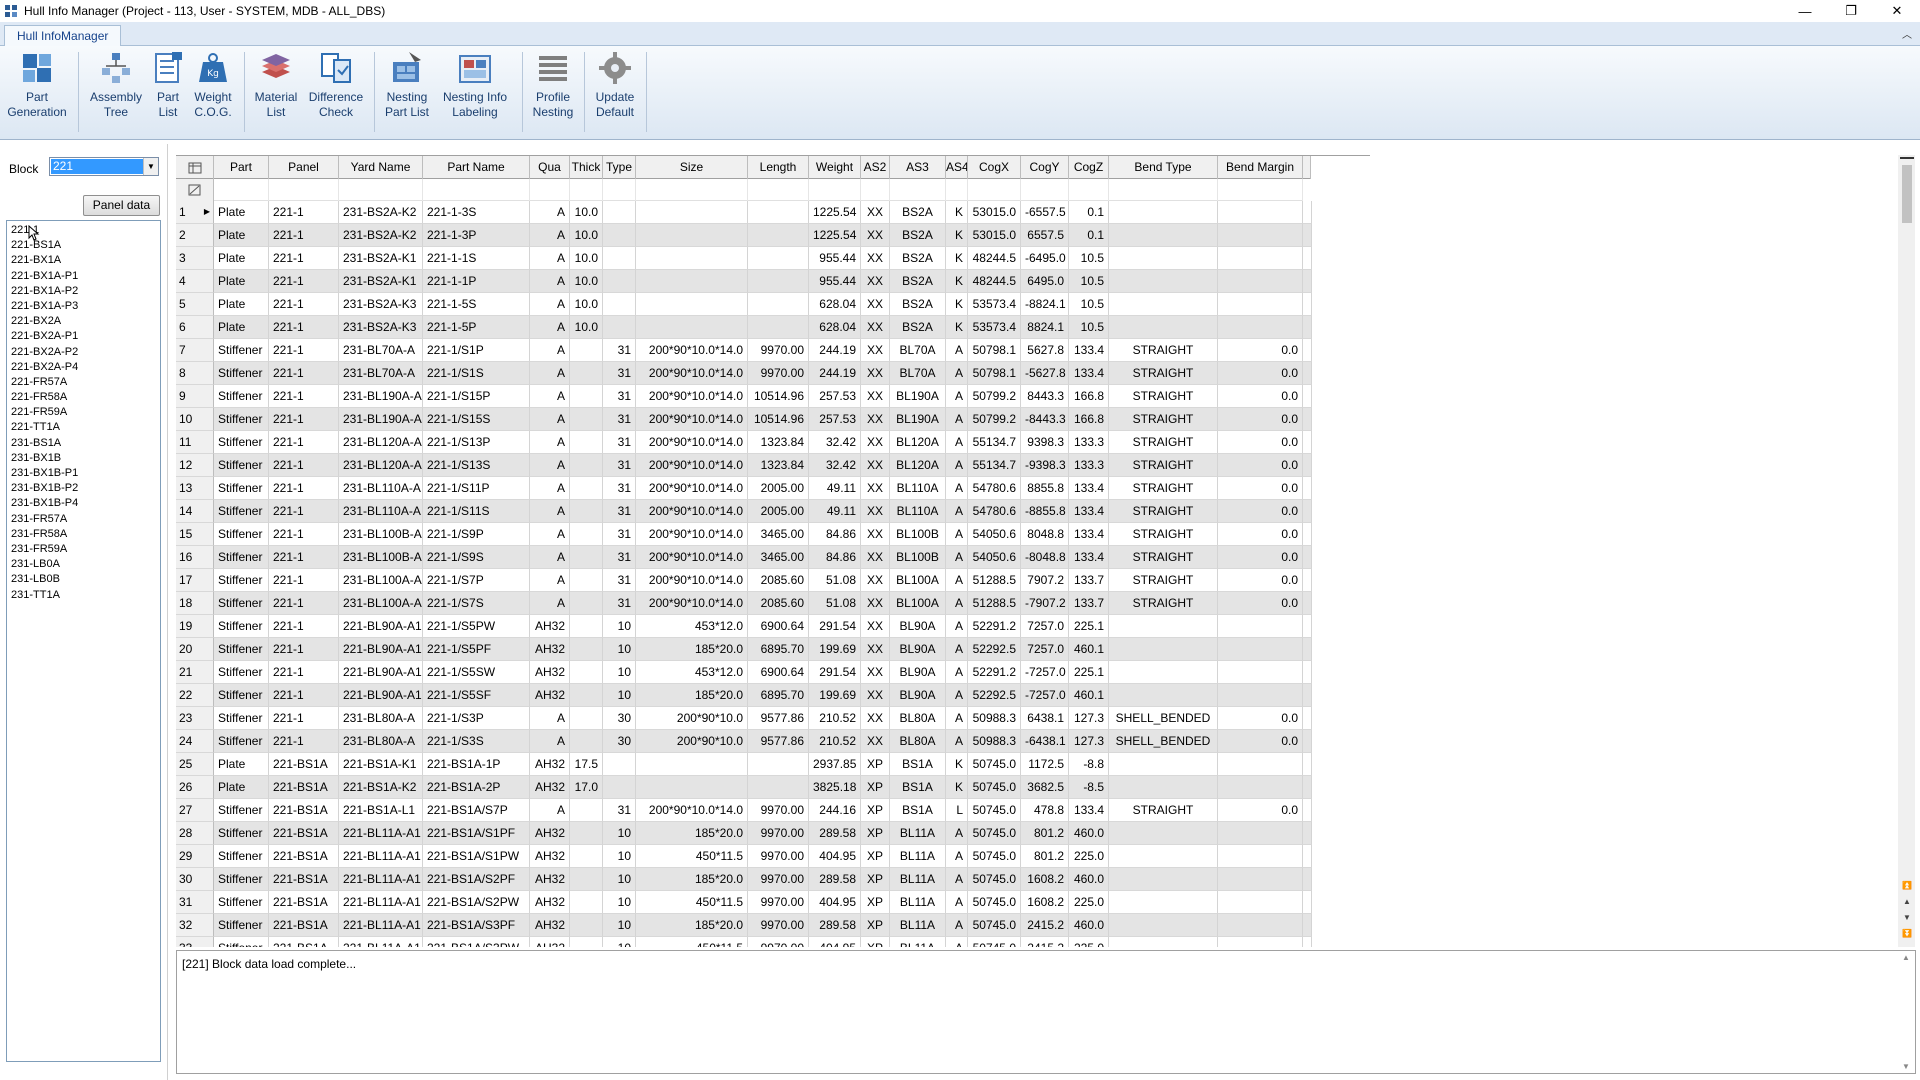  Describe the element at coordinates (875, 764) in the screenshot. I see `grid-cell: XP` at that location.